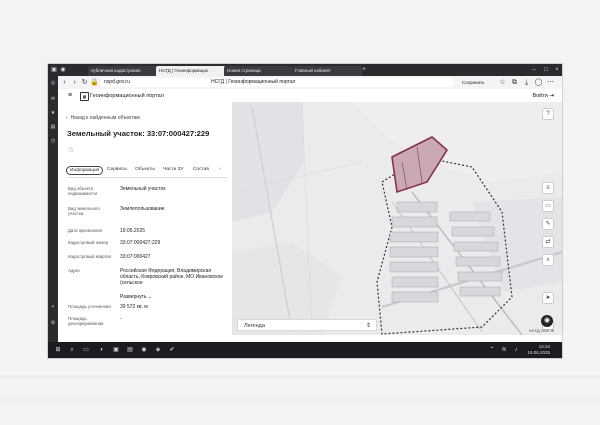 The width and height of the screenshot is (600, 425). I want to click on start-icon: ⊞, so click(58, 350).